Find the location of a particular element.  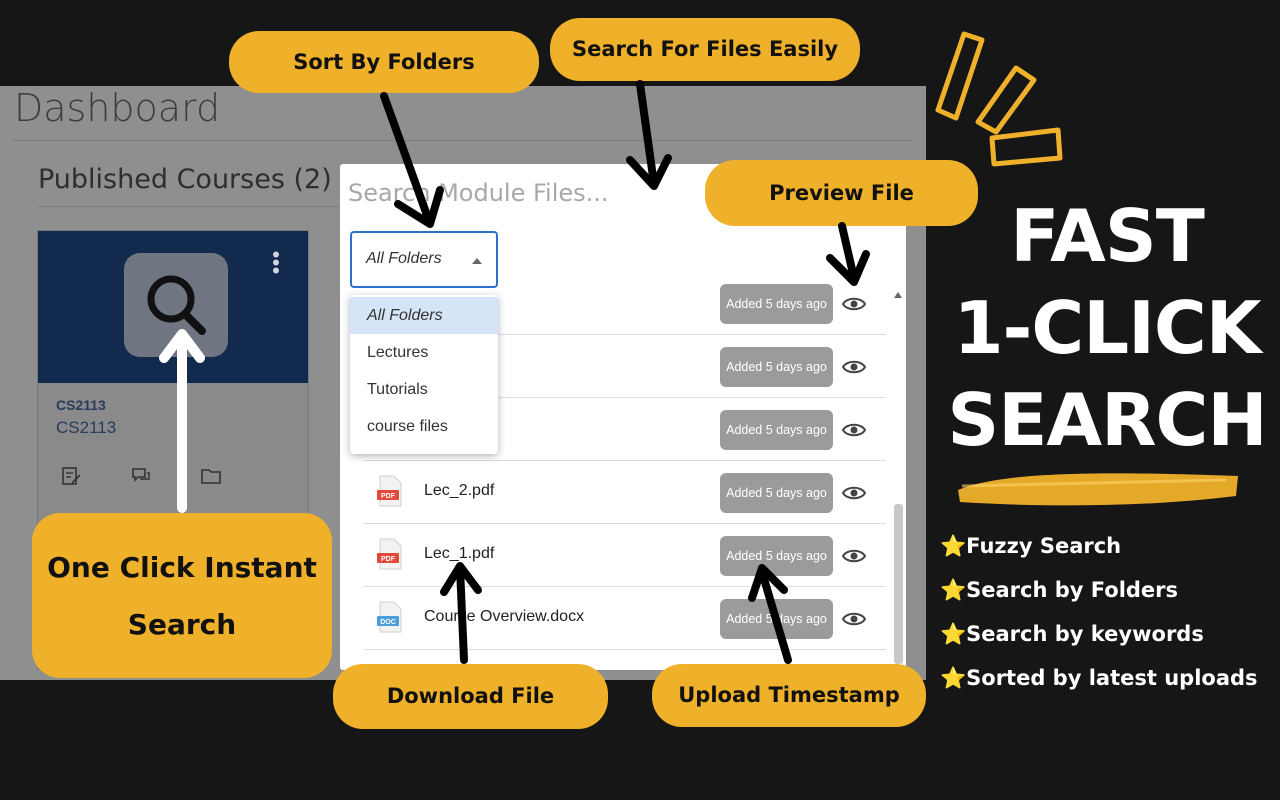

dropdown-option-tutorials: Tutorials is located at coordinates (424, 389).